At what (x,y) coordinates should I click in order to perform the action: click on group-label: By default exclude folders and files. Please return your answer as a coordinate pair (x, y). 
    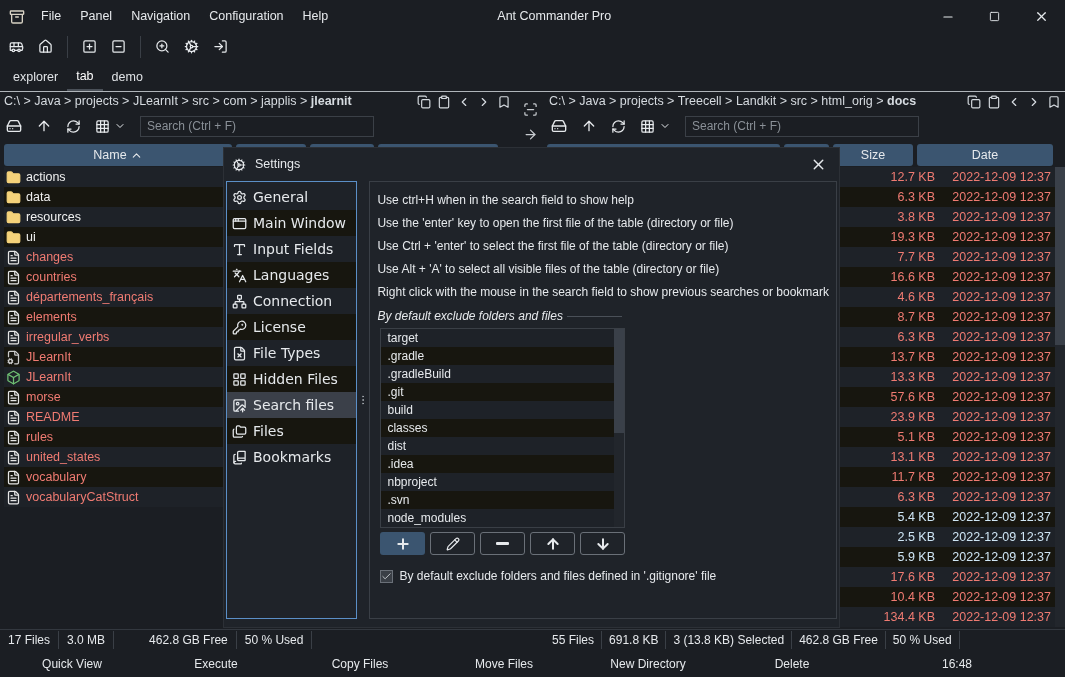
    Looking at the image, I should click on (470, 316).